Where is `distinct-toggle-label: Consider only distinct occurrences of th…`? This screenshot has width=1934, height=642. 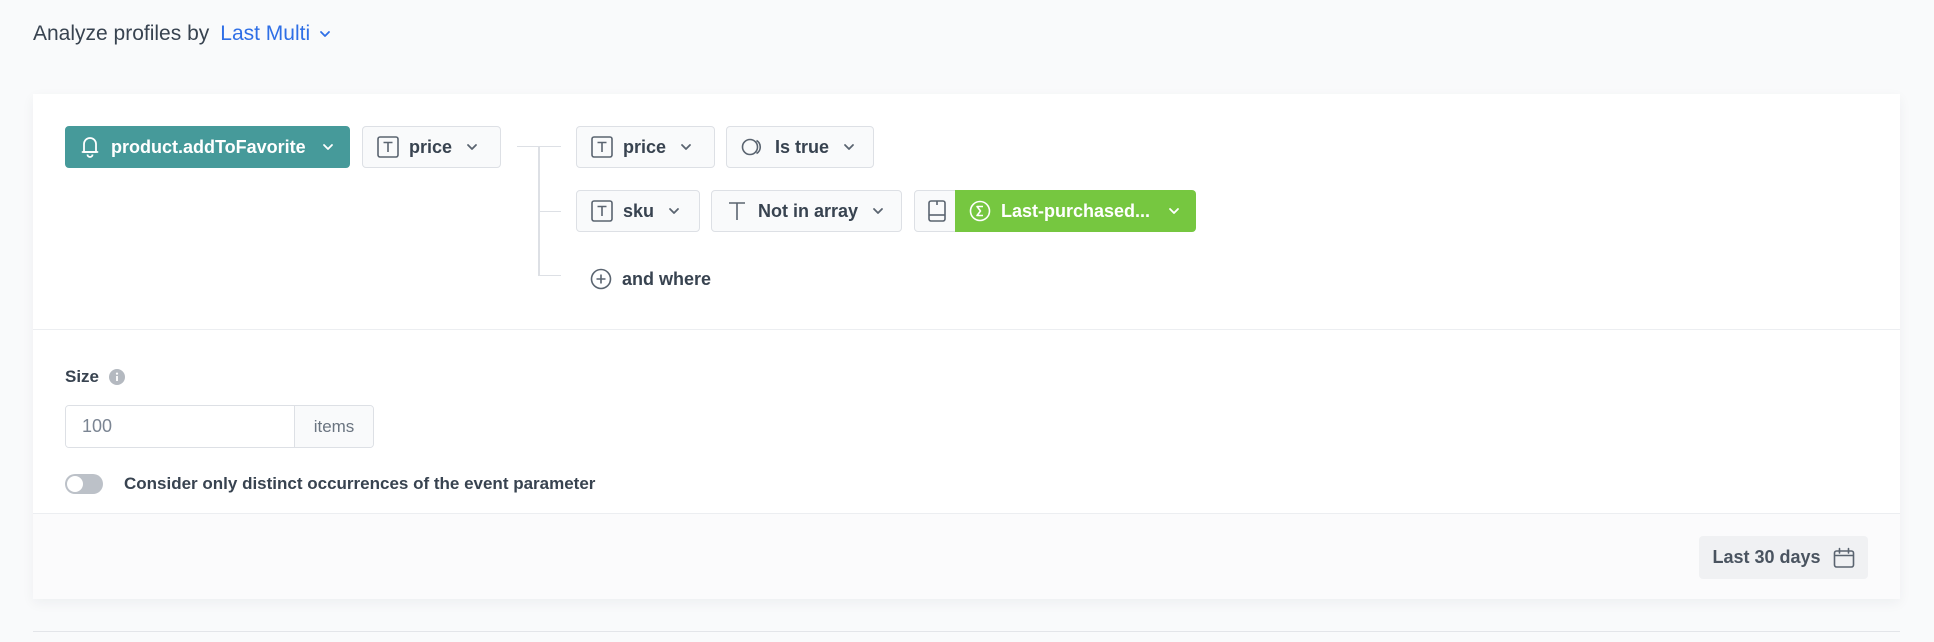 distinct-toggle-label: Consider only distinct occurrences of th… is located at coordinates (360, 483).